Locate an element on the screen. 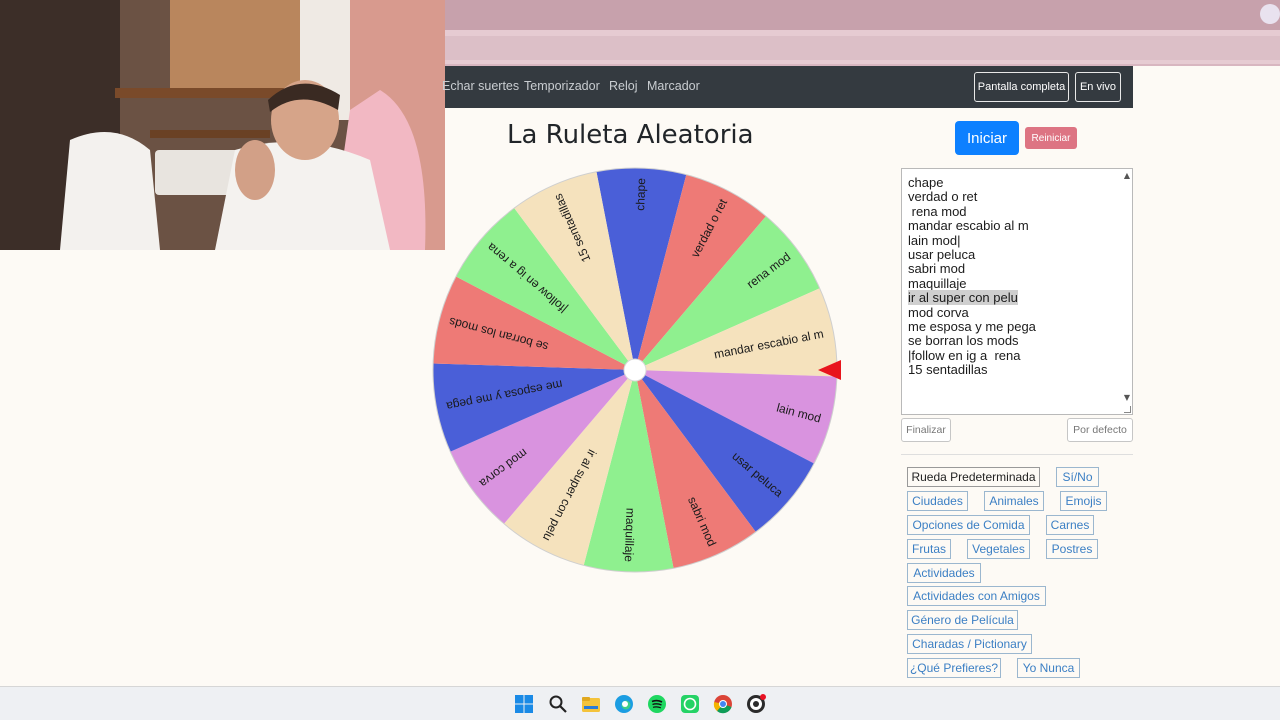  resize-grip-icon is located at coordinates (1127, 409).